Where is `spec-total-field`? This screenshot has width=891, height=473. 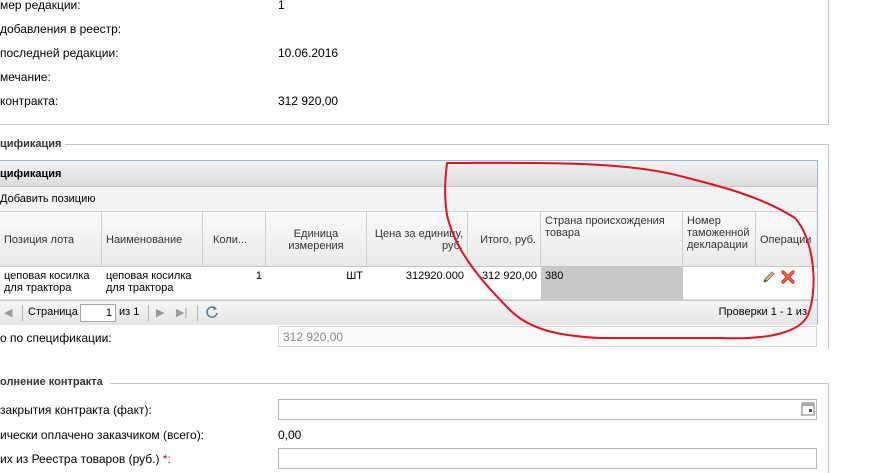
spec-total-field is located at coordinates (547, 336).